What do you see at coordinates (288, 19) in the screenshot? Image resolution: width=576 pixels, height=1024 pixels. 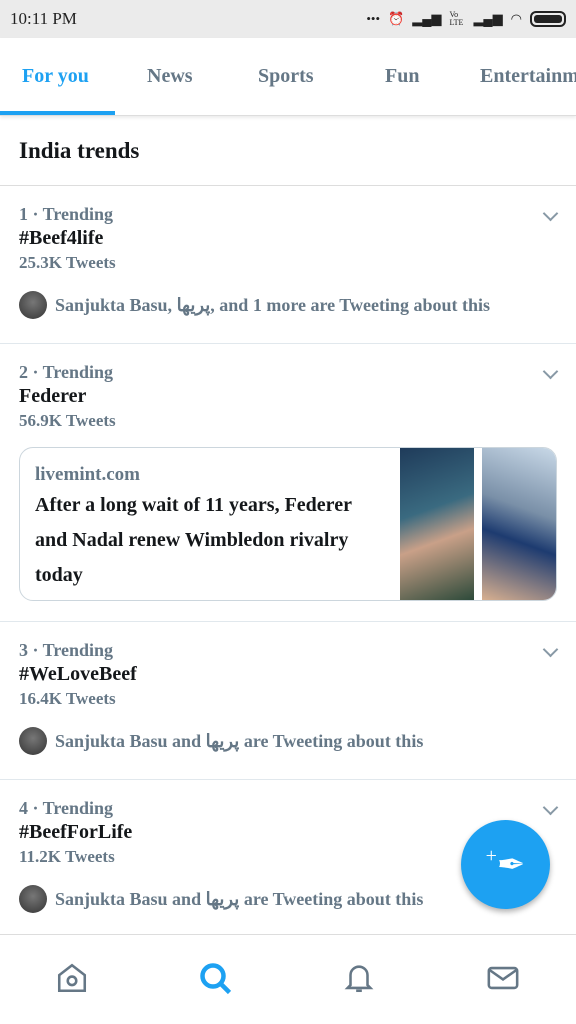 I see `status-bar: 10:11 PM ••• ⏰ ▂▄▆ Vo LTE ▂▄▆ ◠` at bounding box center [288, 19].